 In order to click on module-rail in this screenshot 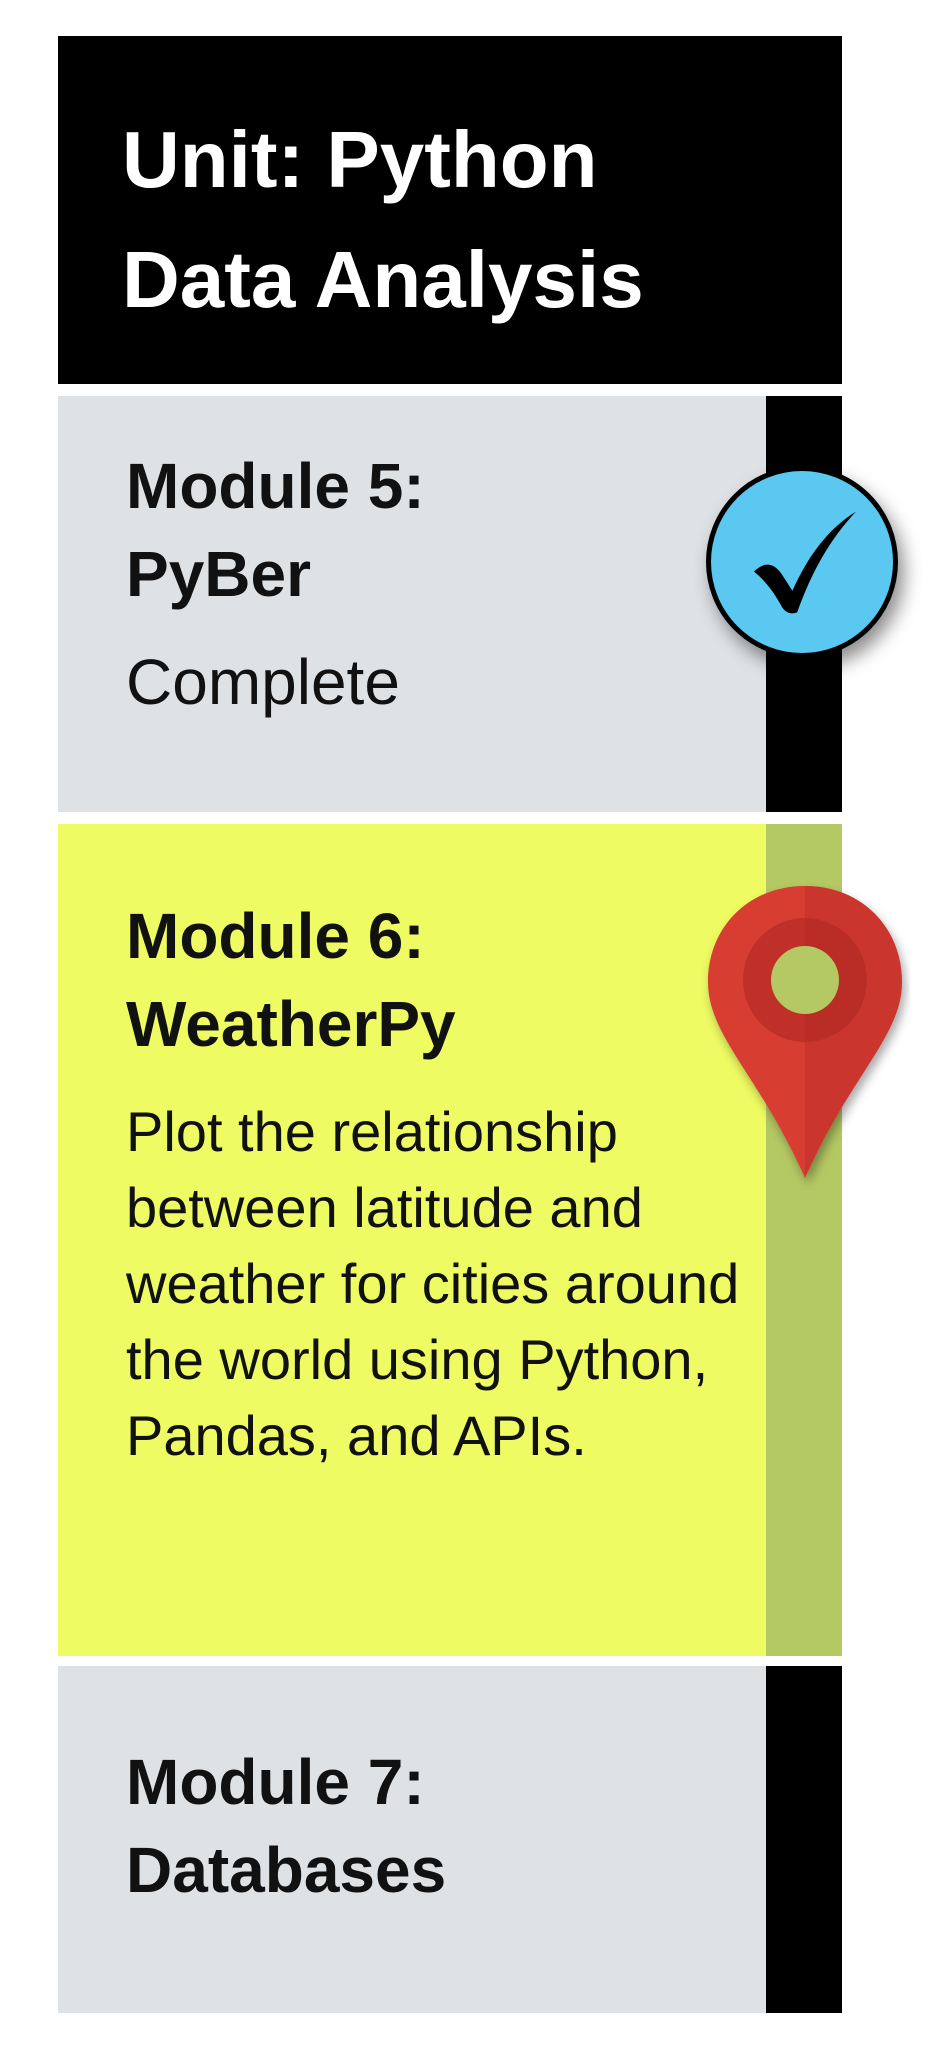, I will do `click(804, 1839)`.